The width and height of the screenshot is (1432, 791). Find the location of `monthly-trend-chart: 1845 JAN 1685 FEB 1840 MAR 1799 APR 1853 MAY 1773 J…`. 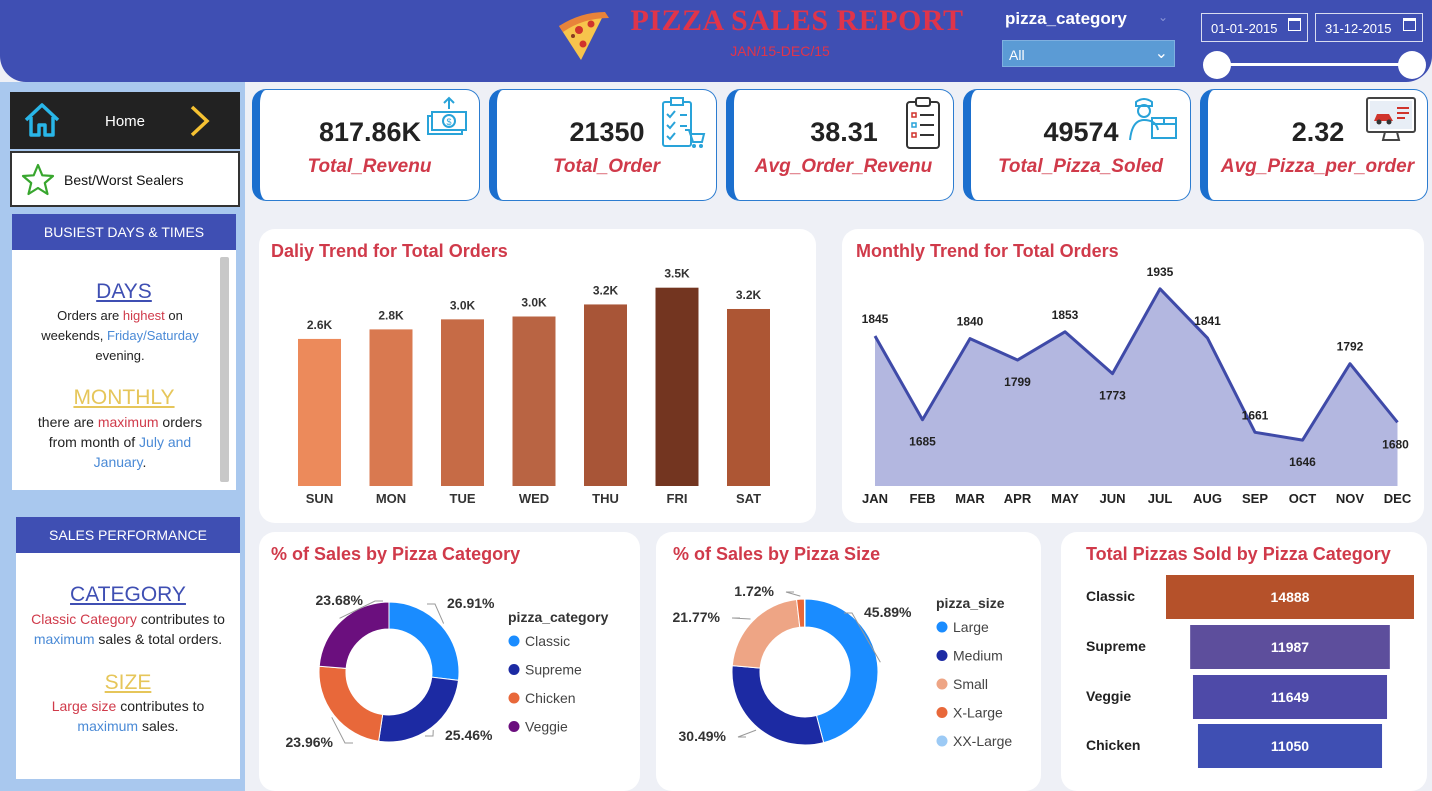

monthly-trend-chart: 1845 JAN 1685 FEB 1840 MAR 1799 APR 1853 MAY 1773 J… is located at coordinates (1137, 385).